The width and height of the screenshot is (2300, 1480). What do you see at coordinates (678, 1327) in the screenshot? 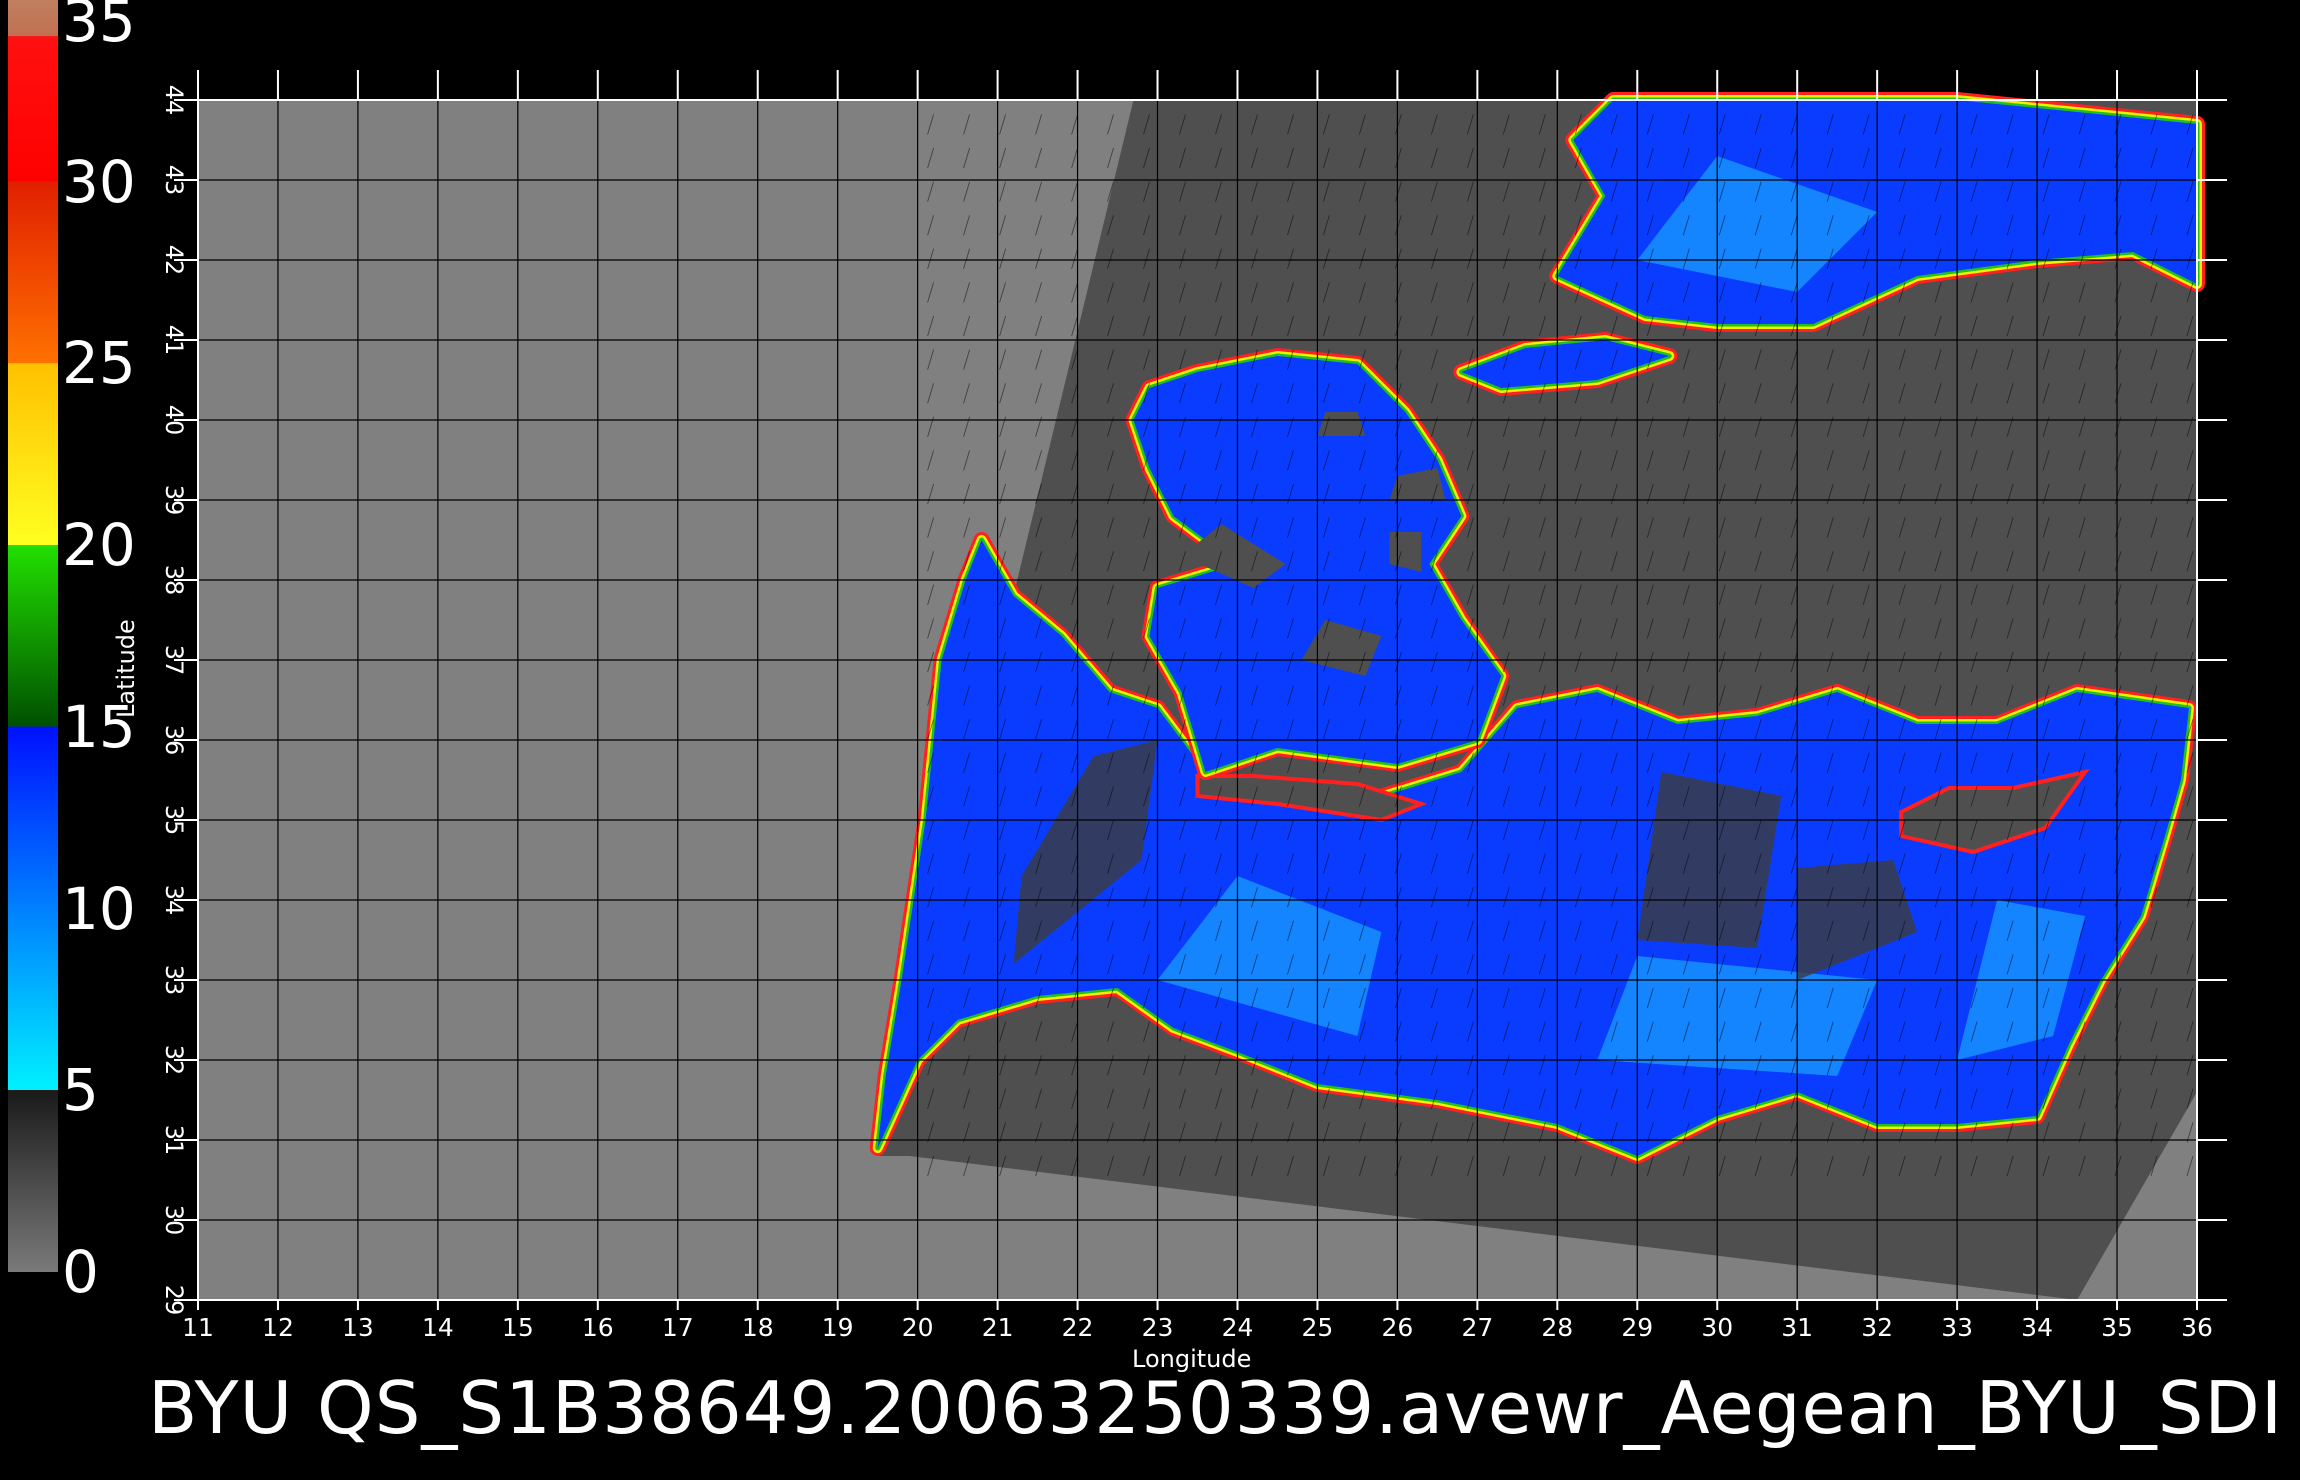
I see `lon-tick-label: 17` at bounding box center [678, 1327].